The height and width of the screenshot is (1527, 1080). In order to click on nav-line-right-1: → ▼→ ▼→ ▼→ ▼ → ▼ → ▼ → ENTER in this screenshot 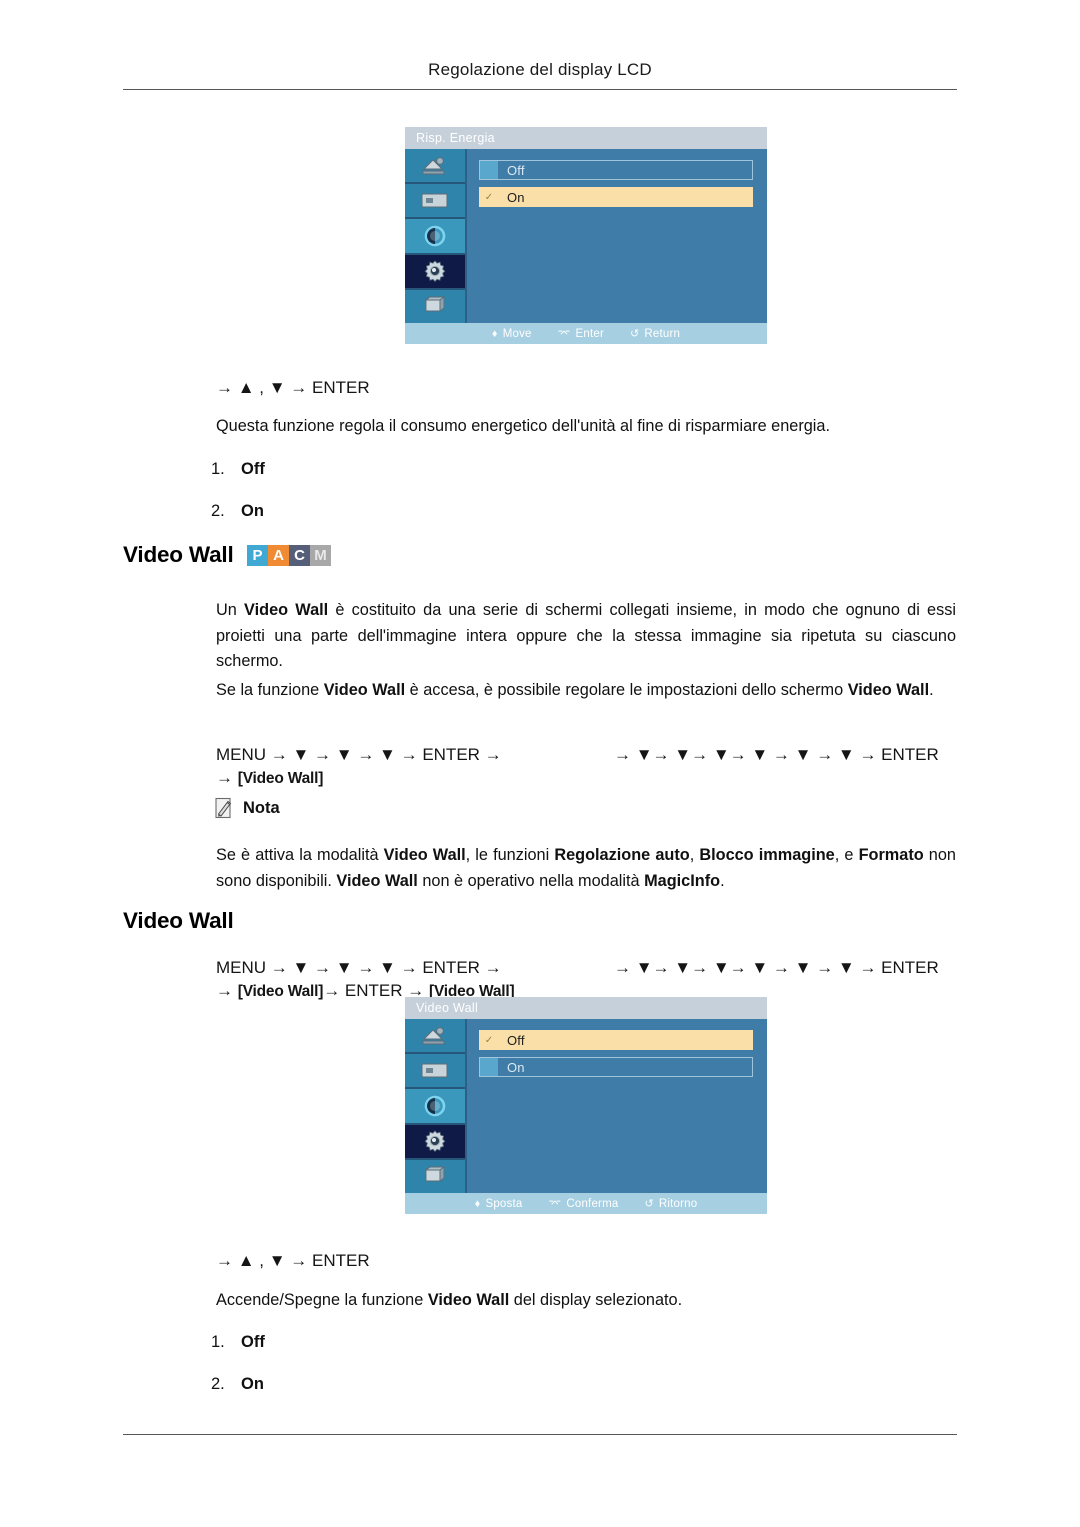, I will do `click(776, 754)`.